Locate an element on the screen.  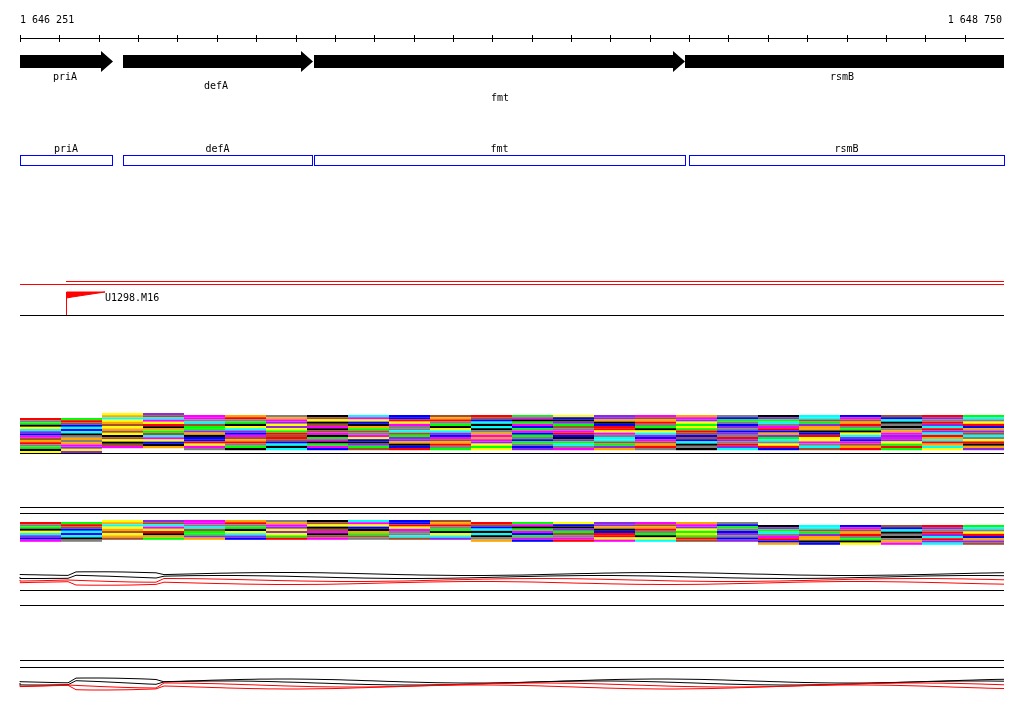
feature-label: U1298.M16 is located at coordinates (132, 297).